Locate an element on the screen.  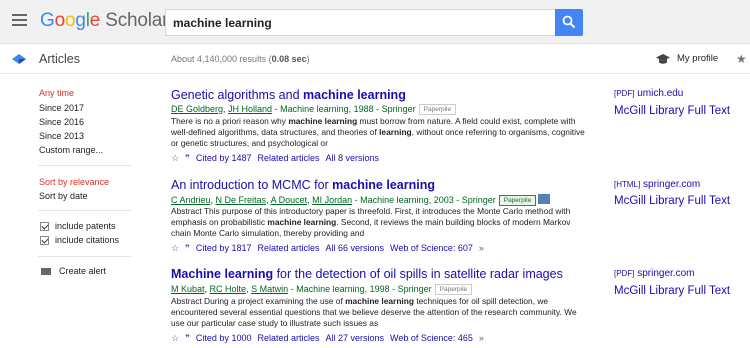
graduation-cap-icon is located at coordinates (663, 59).